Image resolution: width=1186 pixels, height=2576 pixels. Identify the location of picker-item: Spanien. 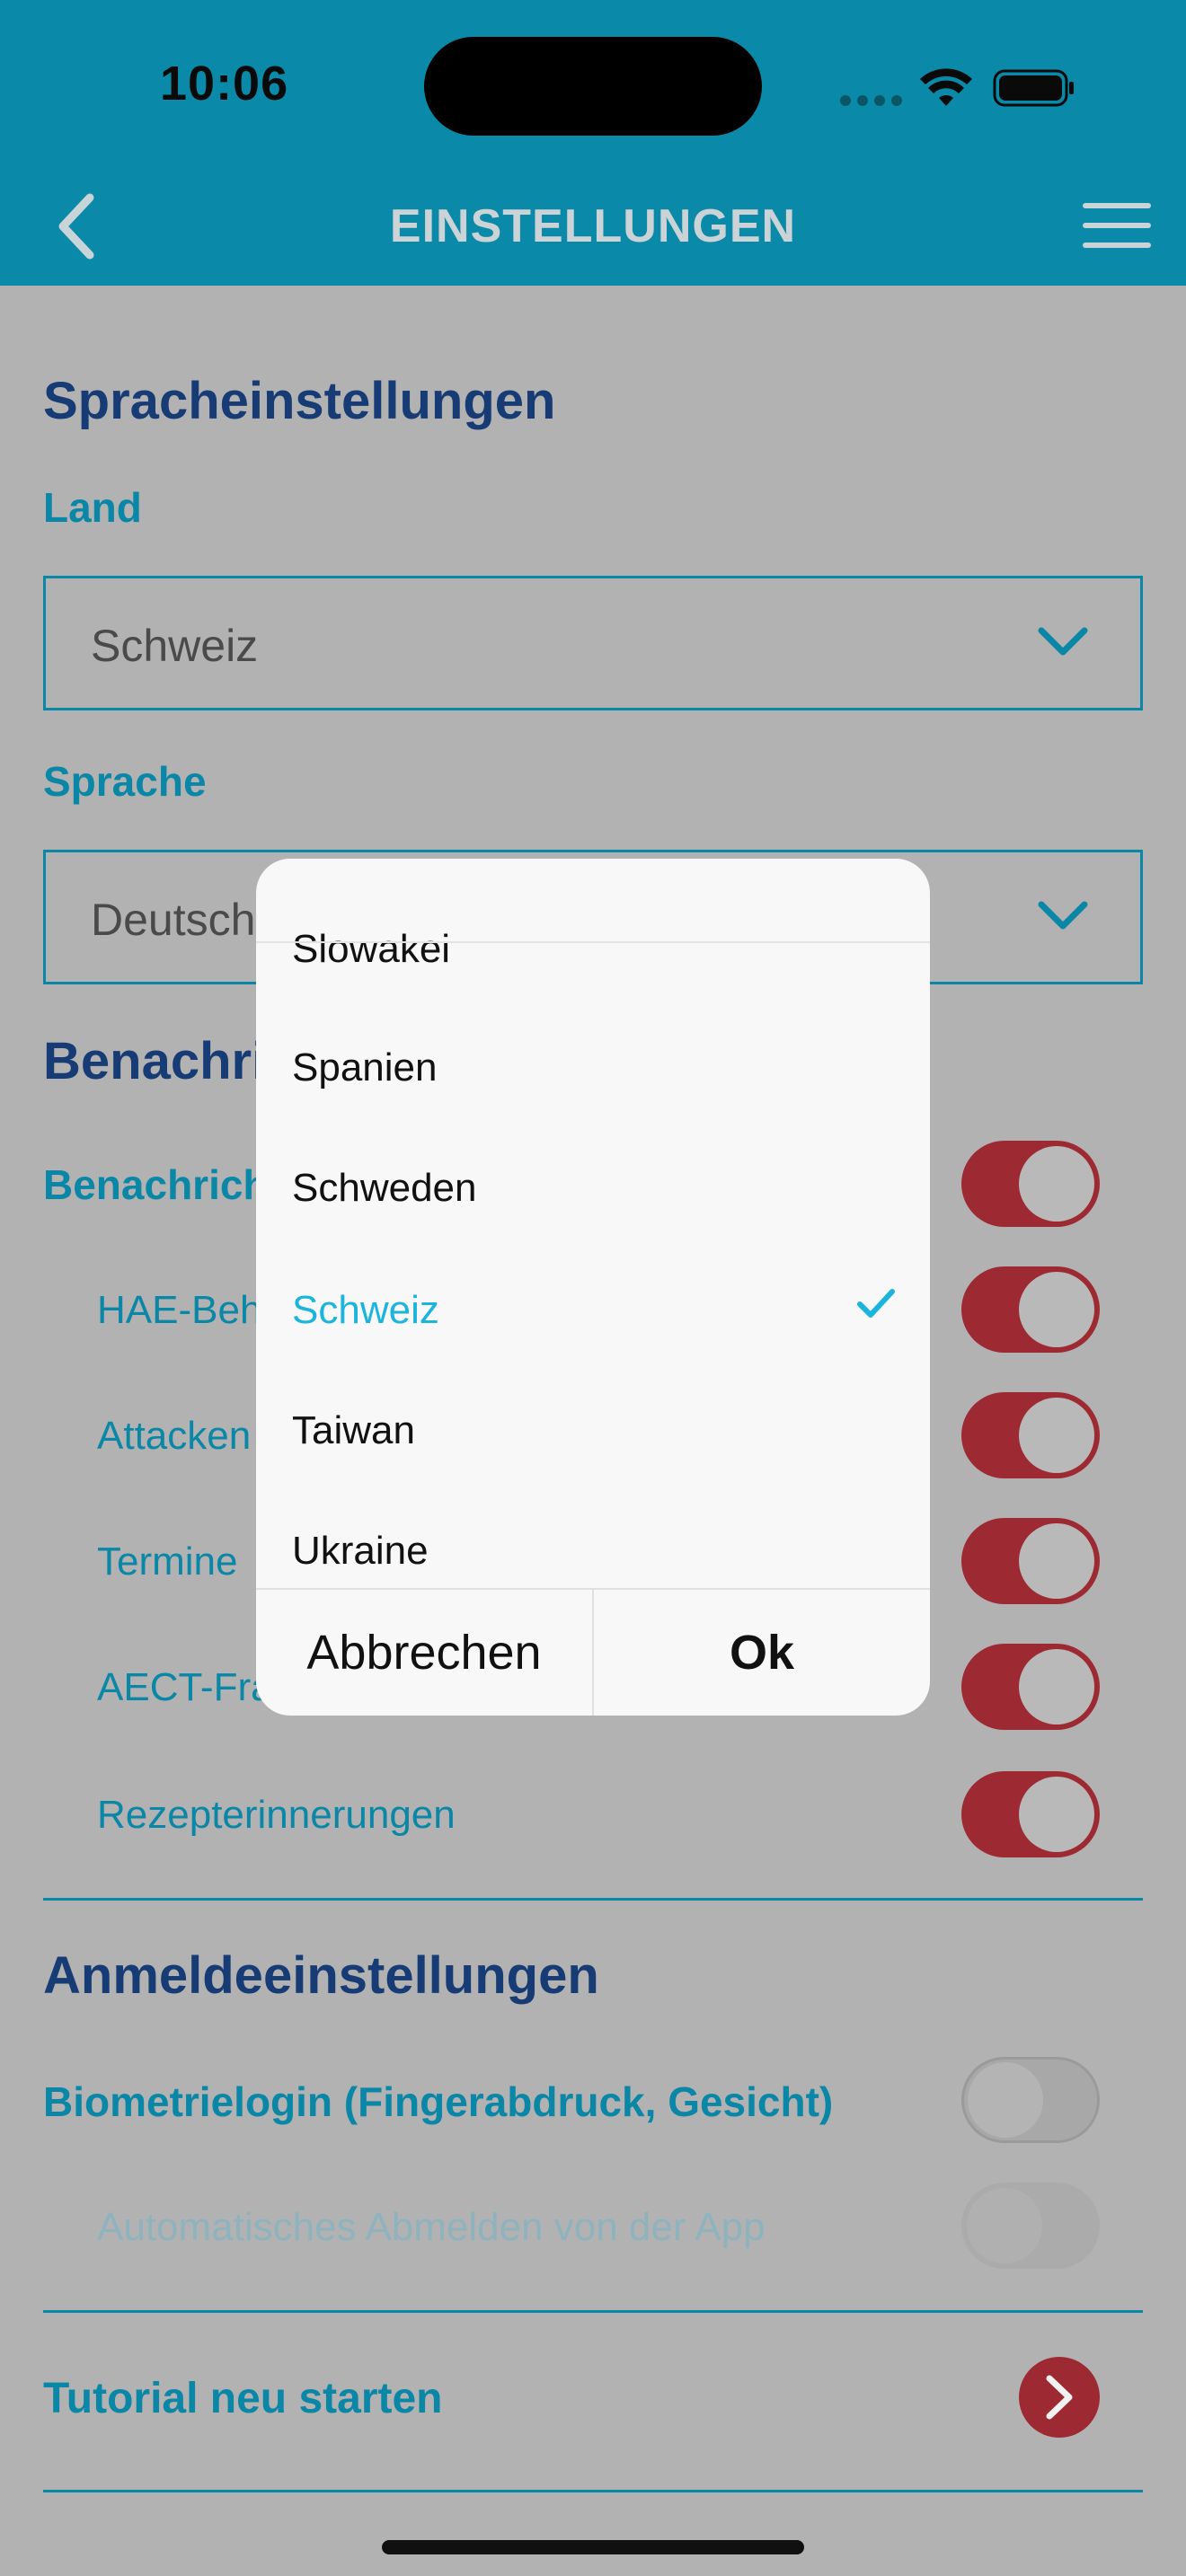
(364, 1067).